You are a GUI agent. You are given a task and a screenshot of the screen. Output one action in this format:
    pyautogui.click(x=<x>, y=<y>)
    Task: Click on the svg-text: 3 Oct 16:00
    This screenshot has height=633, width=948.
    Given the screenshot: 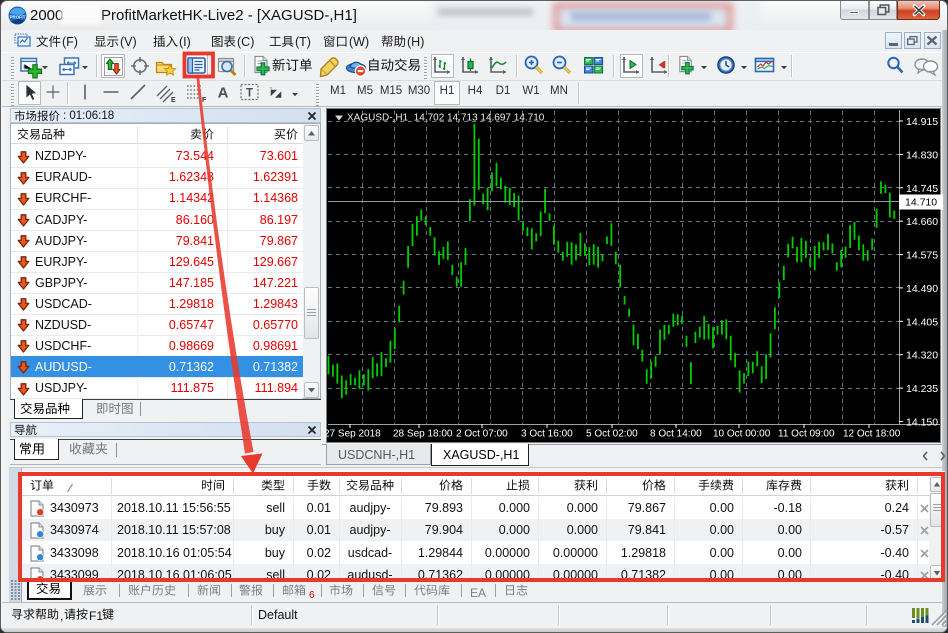 What is the action you would take?
    pyautogui.click(x=547, y=434)
    